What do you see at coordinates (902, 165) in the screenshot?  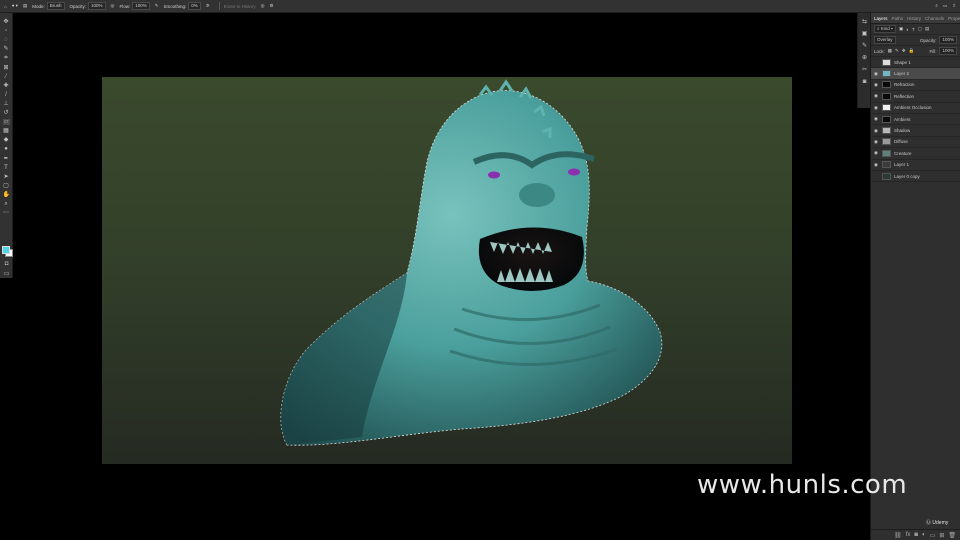 I see `layer-name: Layer 1` at bounding box center [902, 165].